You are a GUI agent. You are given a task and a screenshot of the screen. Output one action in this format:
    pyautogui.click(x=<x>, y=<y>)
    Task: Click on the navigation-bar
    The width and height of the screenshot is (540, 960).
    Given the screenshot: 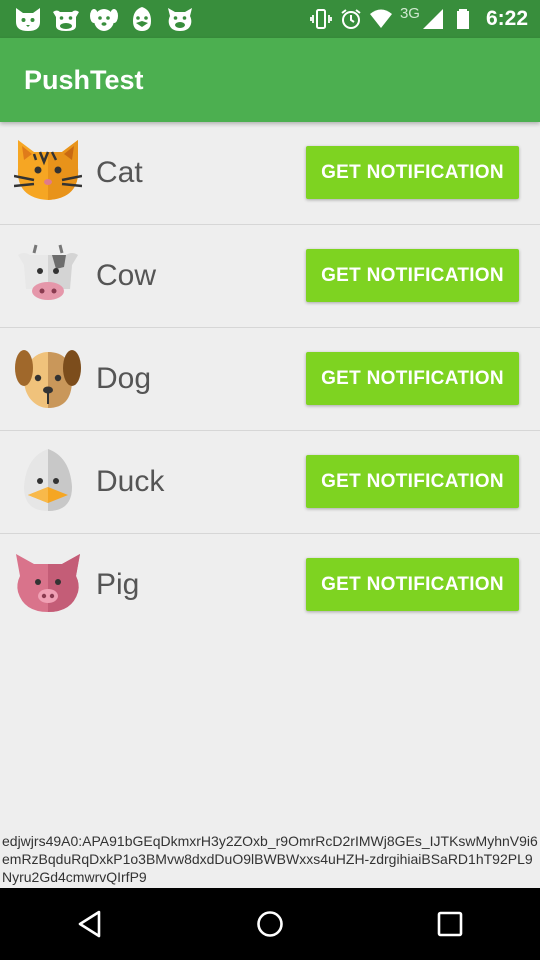 What is the action you would take?
    pyautogui.click(x=270, y=924)
    